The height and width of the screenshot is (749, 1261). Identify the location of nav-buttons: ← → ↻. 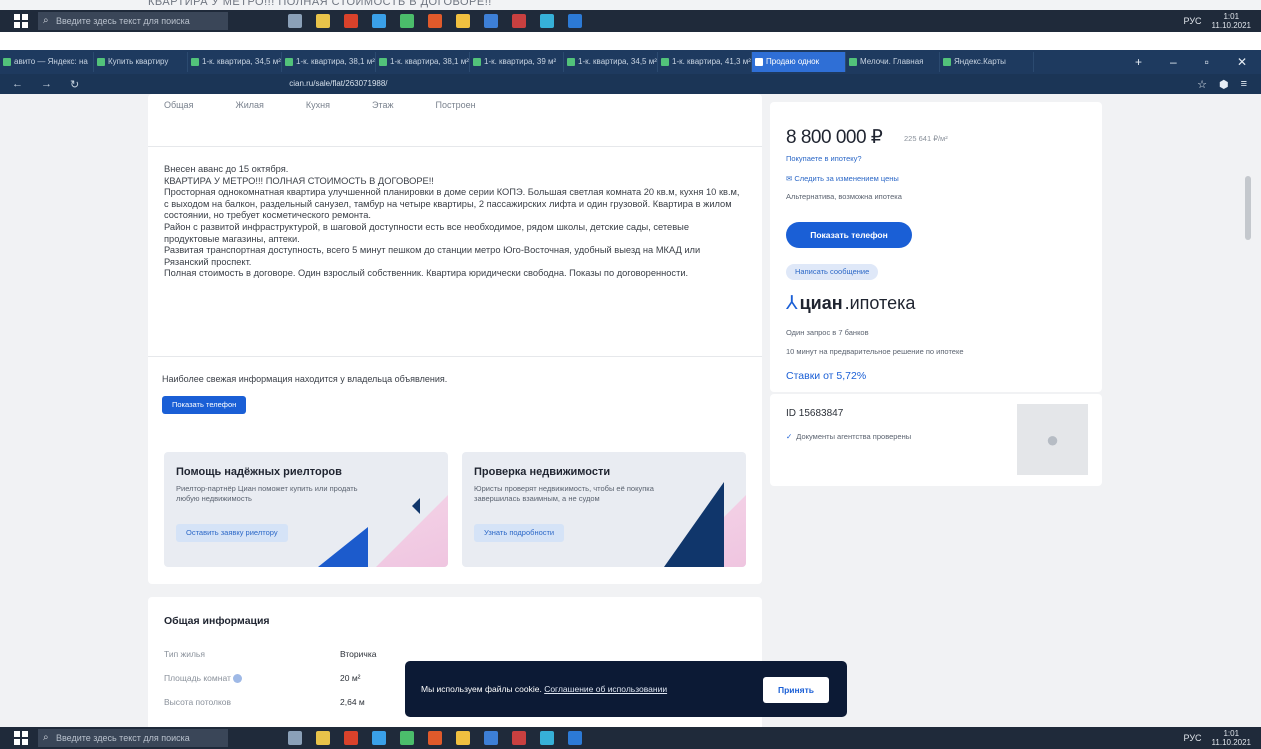
(45, 84).